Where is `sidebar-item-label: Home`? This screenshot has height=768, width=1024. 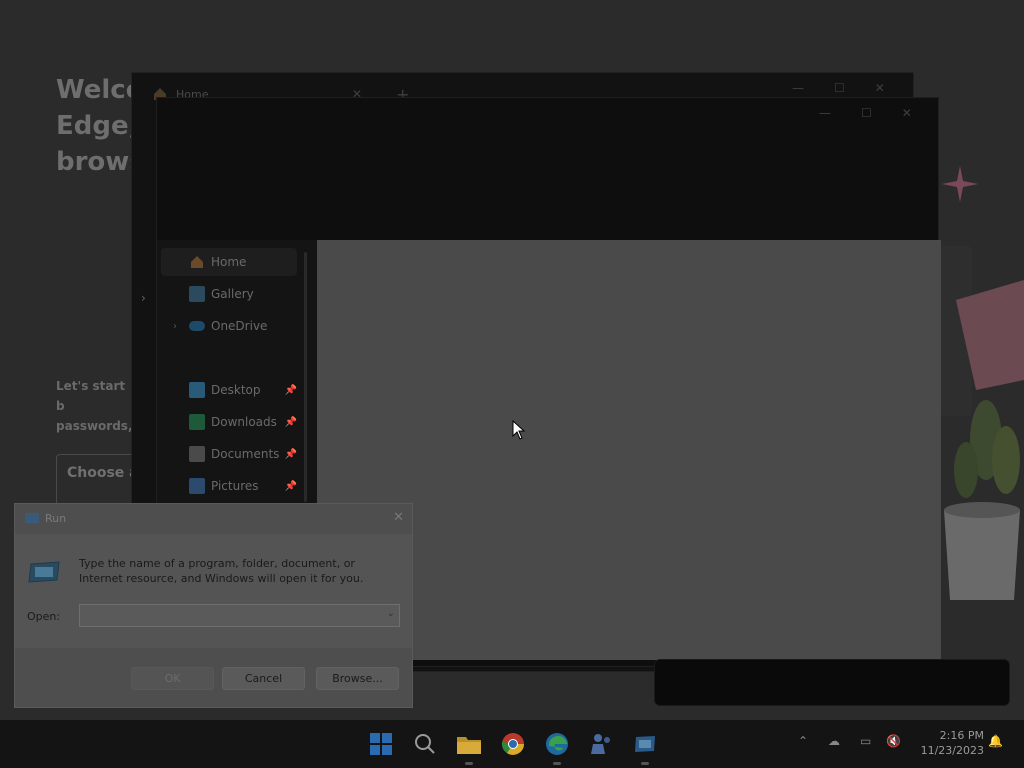
sidebar-item-label: Home is located at coordinates (229, 262).